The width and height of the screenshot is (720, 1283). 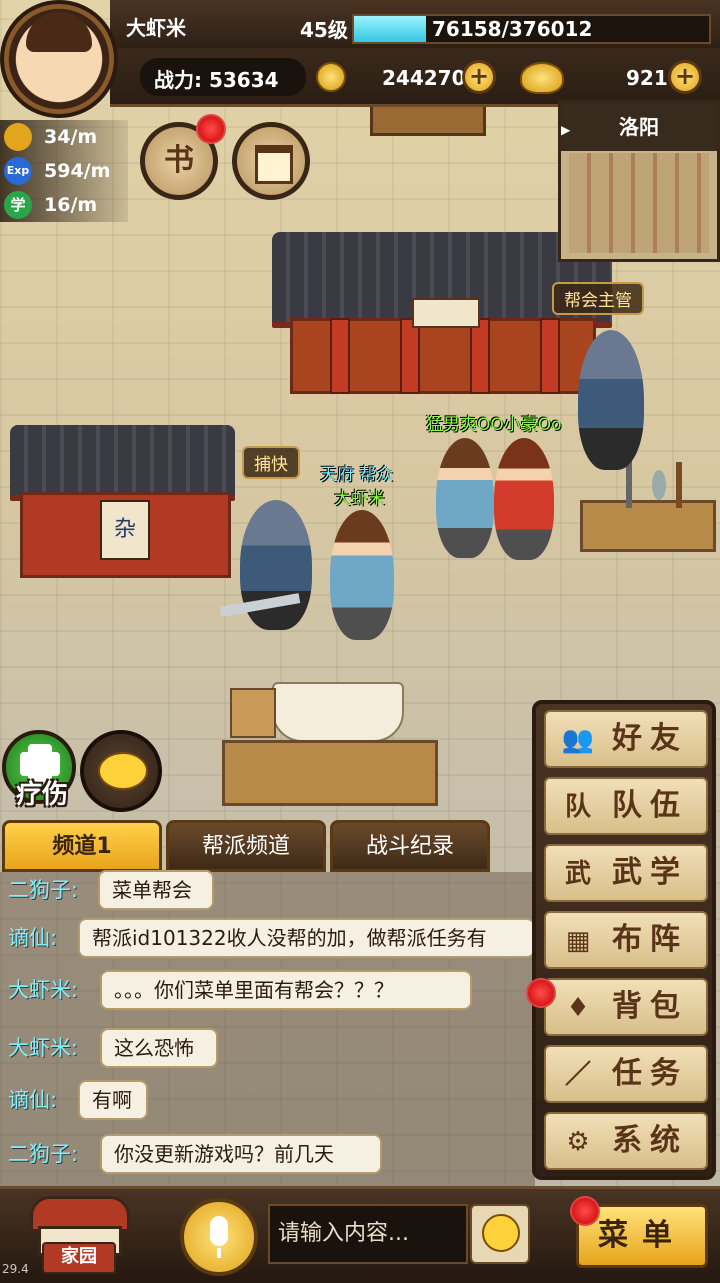 I want to click on voice-button, so click(x=219, y=1237).